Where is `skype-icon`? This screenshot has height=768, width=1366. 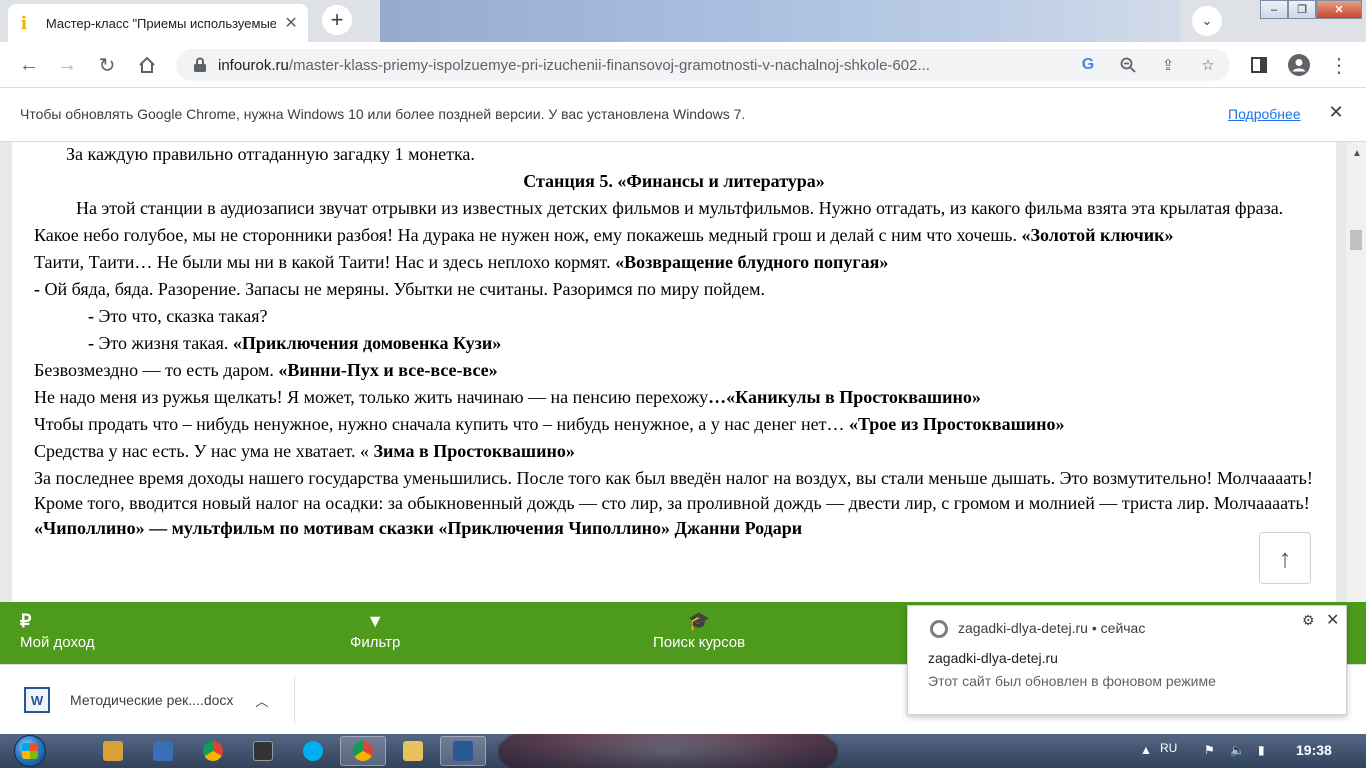 skype-icon is located at coordinates (313, 751).